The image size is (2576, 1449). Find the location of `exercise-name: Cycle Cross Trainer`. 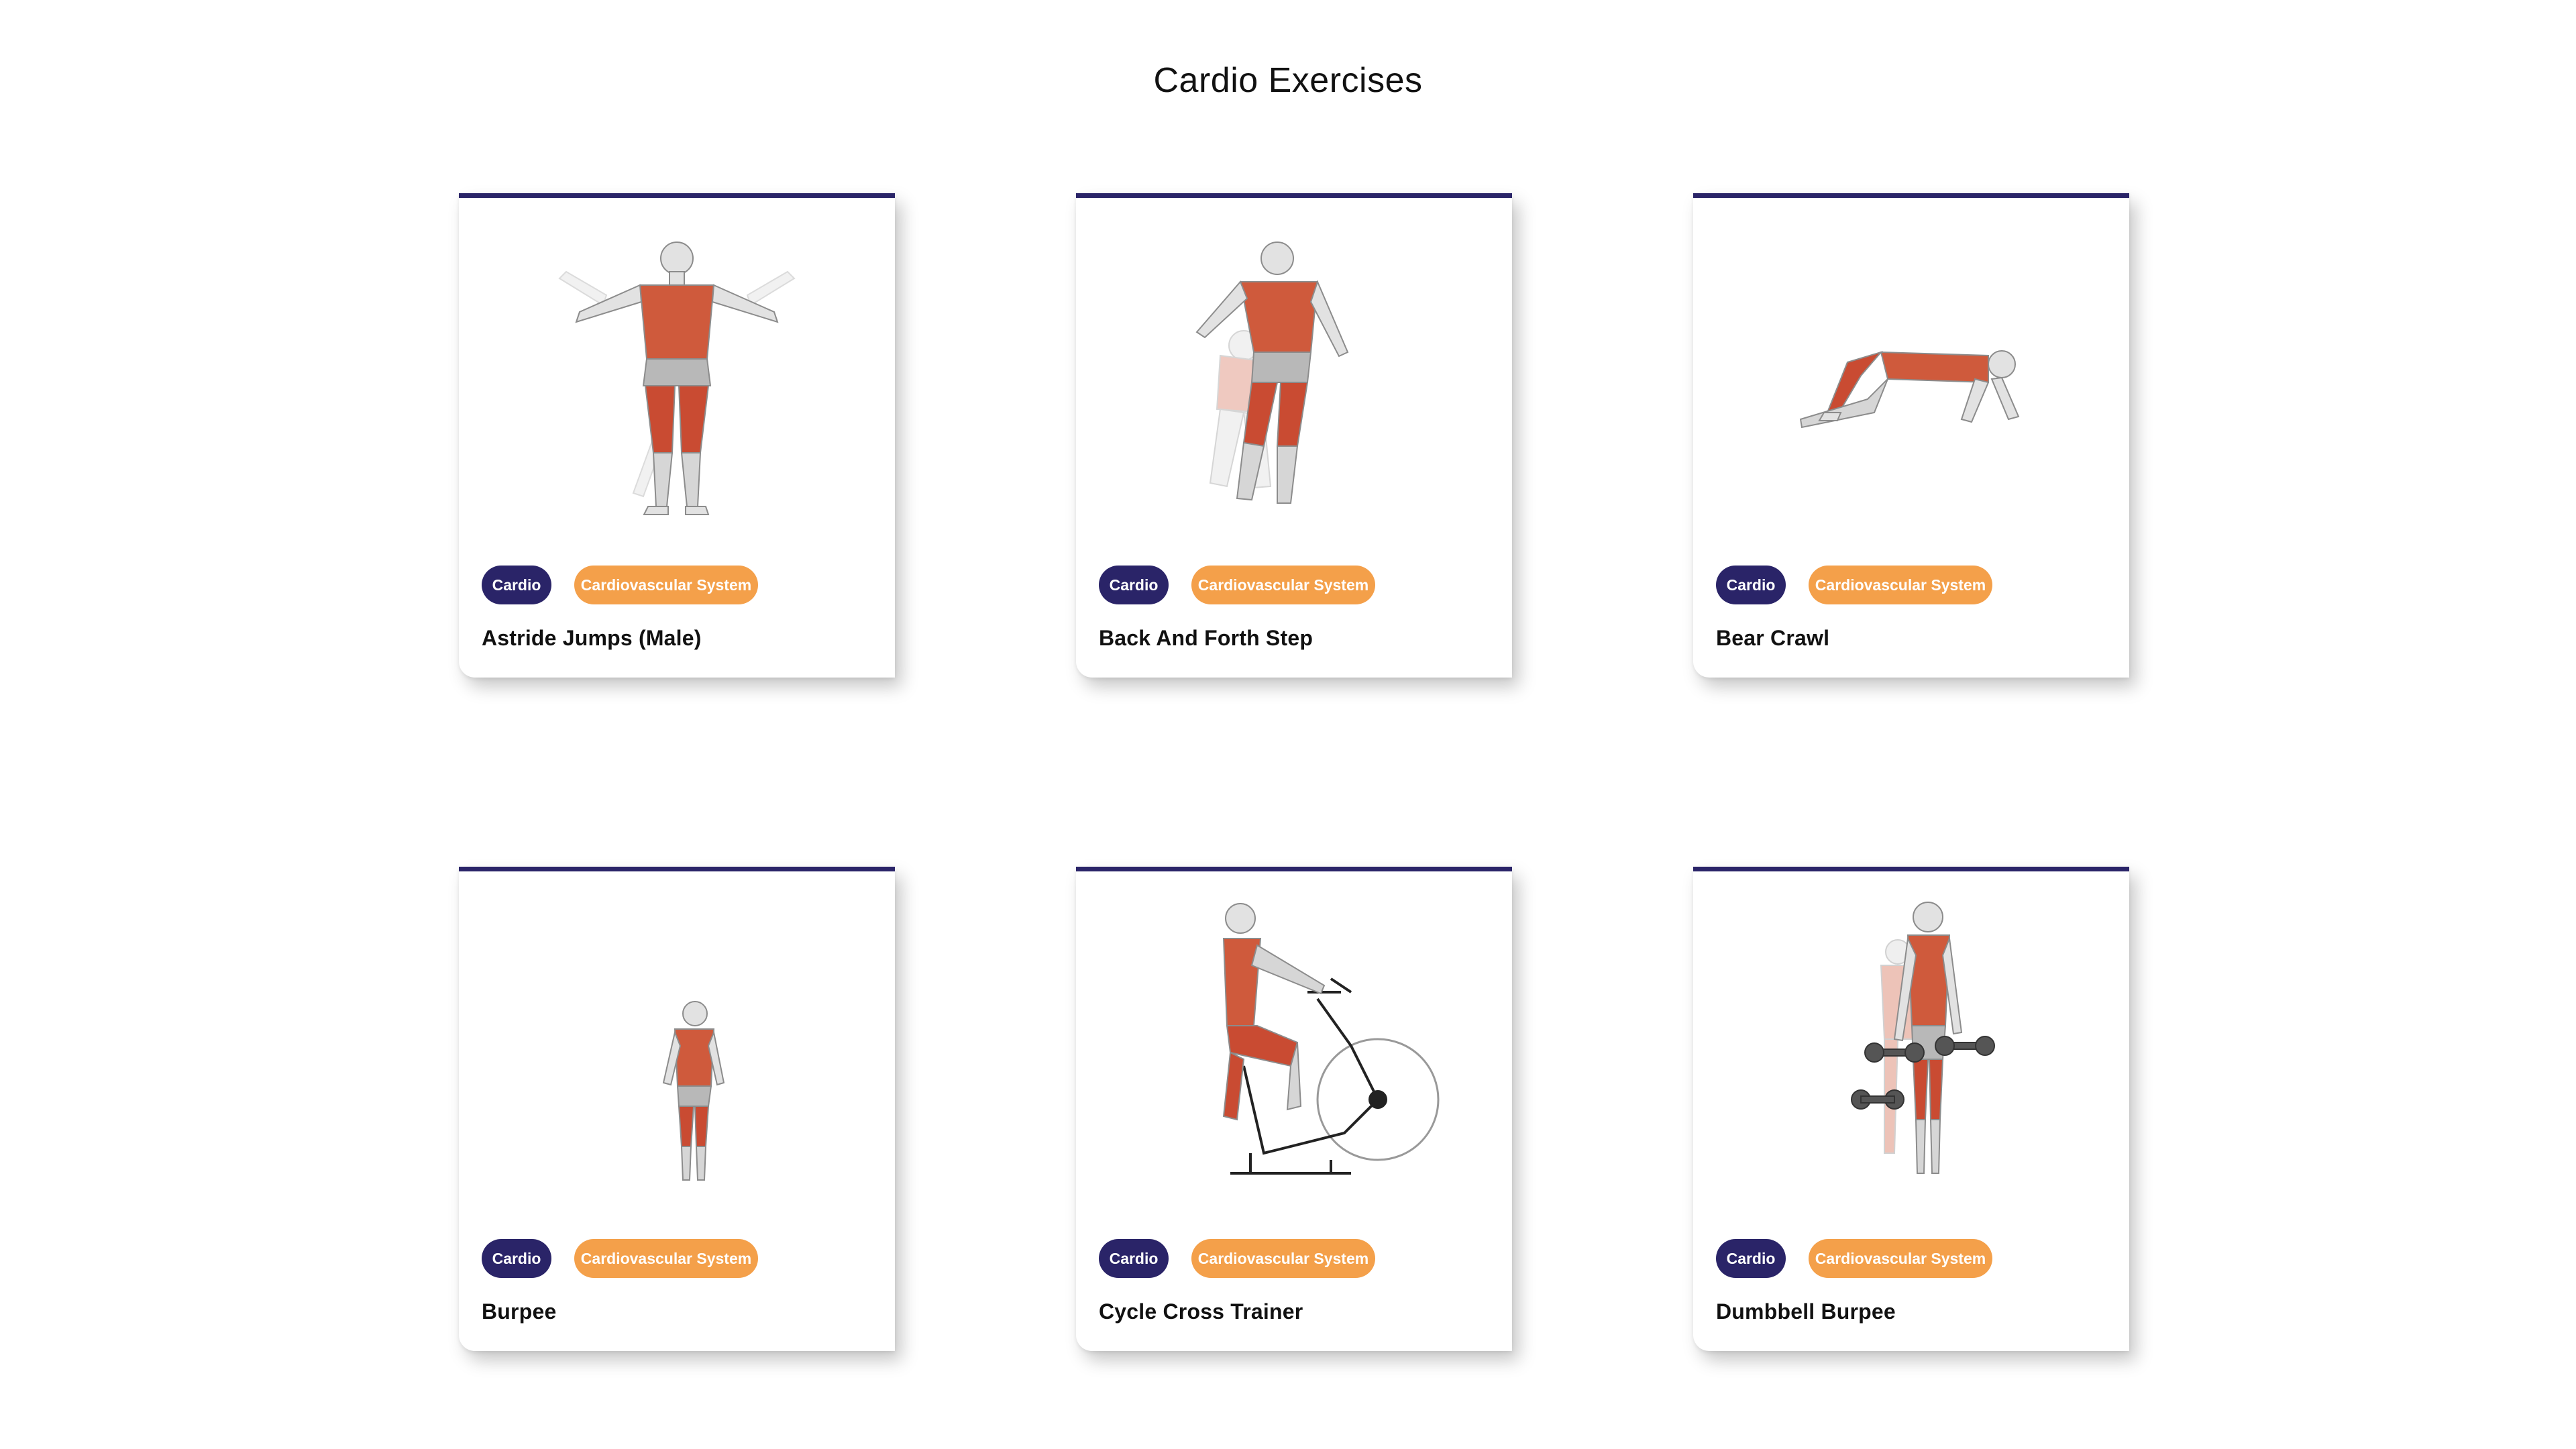

exercise-name: Cycle Cross Trainer is located at coordinates (1201, 1311).